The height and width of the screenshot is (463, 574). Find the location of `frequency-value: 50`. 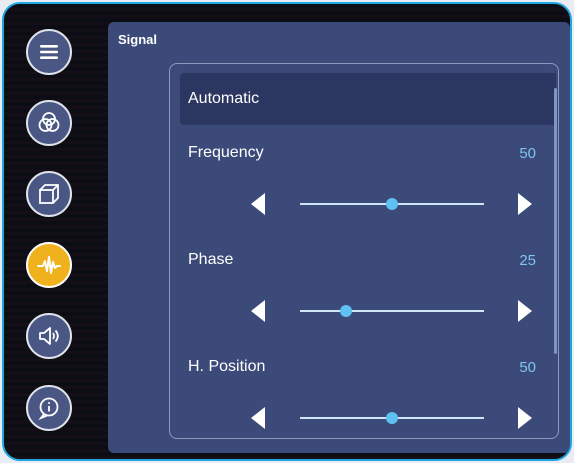

frequency-value: 50 is located at coordinates (527, 153).